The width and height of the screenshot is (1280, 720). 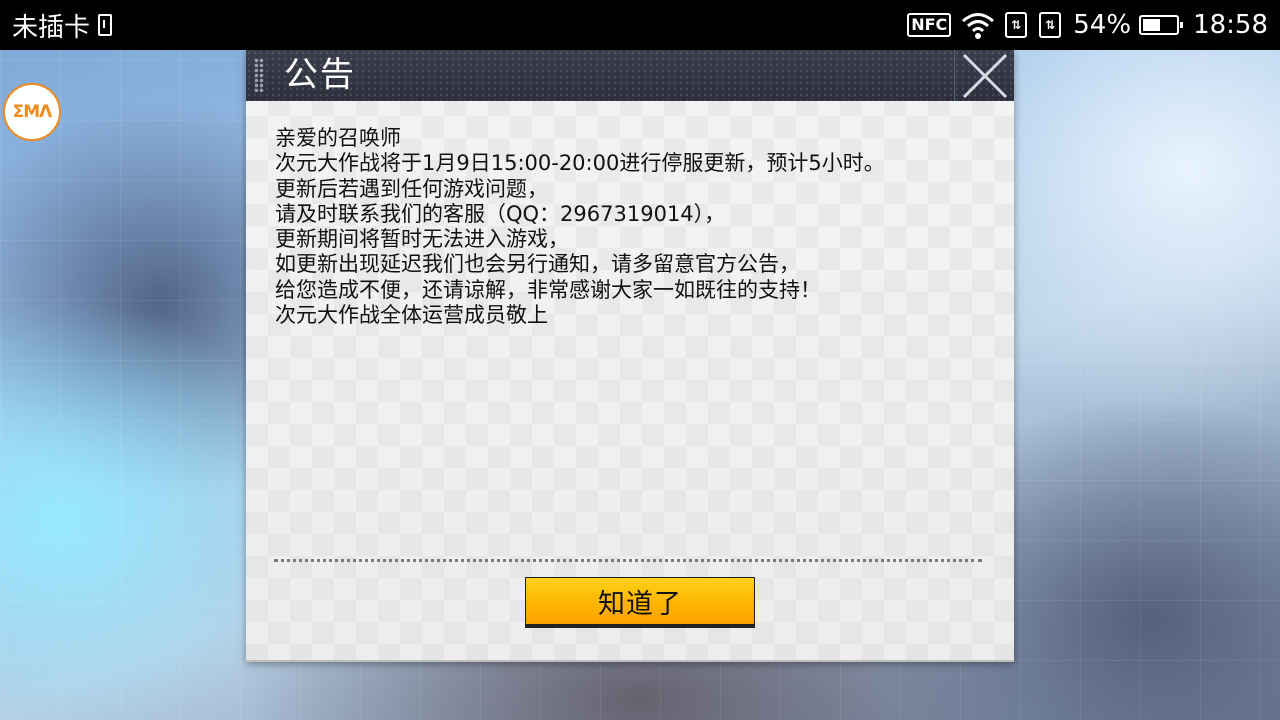 I want to click on announcement-line: 如更新出现延迟我们也会另行通知，请多留意官方公告，, so click(x=537, y=264).